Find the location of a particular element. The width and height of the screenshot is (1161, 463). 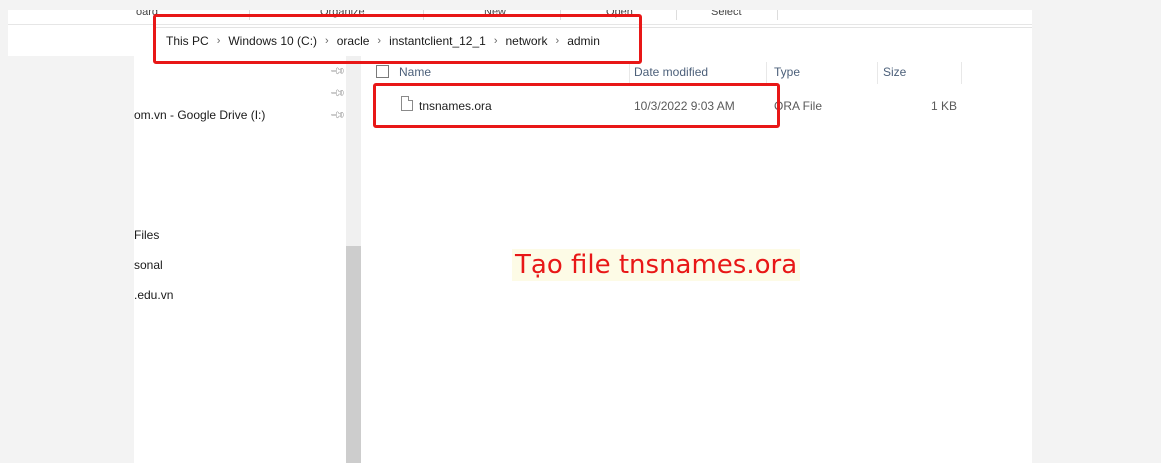

column-name: Name is located at coordinates (415, 72).